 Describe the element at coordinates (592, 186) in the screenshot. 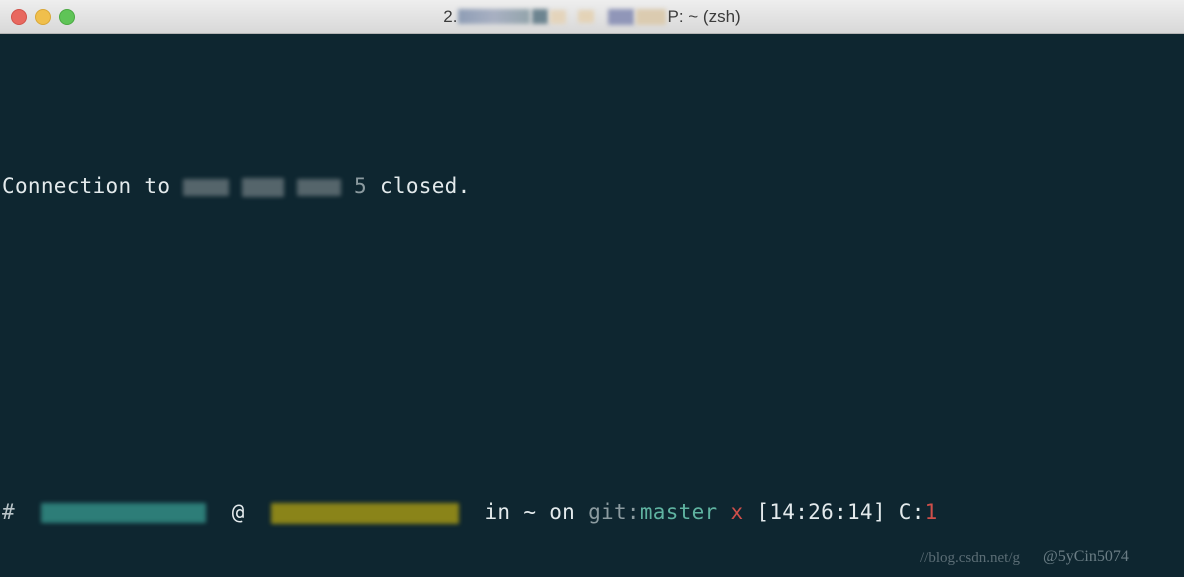

I see `connection-closed-line: Connection to 5 closed.` at that location.